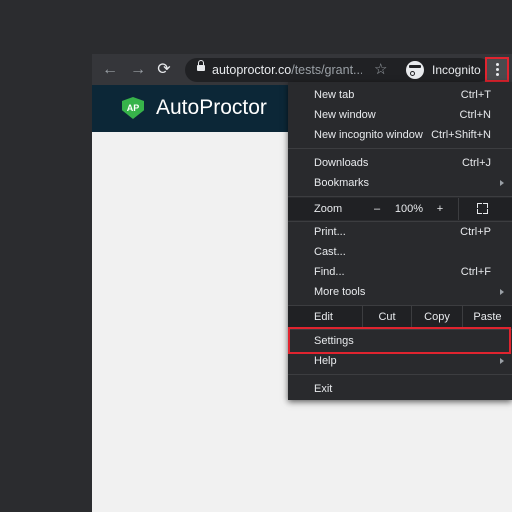 Image resolution: width=512 pixels, height=512 pixels. I want to click on copy-button: Copy, so click(437, 317).